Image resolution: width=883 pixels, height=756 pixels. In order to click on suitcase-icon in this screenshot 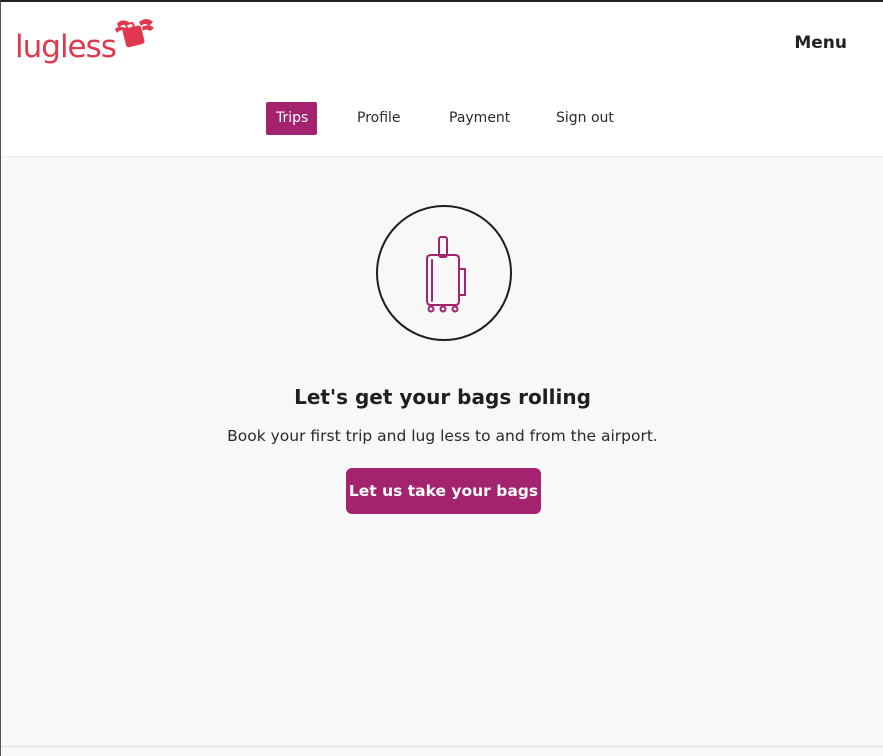, I will do `click(446, 274)`.